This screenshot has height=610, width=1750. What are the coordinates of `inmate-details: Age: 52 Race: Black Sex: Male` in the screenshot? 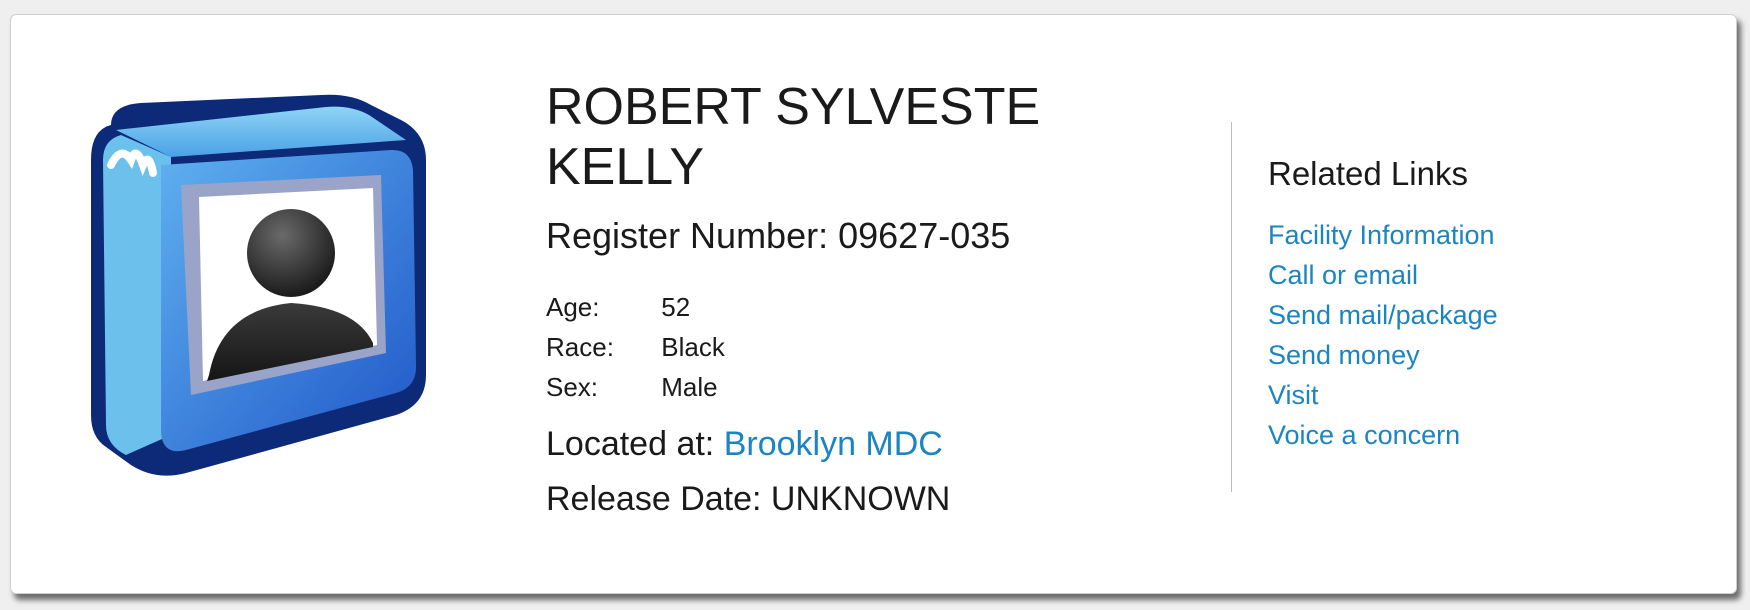 It's located at (846, 347).